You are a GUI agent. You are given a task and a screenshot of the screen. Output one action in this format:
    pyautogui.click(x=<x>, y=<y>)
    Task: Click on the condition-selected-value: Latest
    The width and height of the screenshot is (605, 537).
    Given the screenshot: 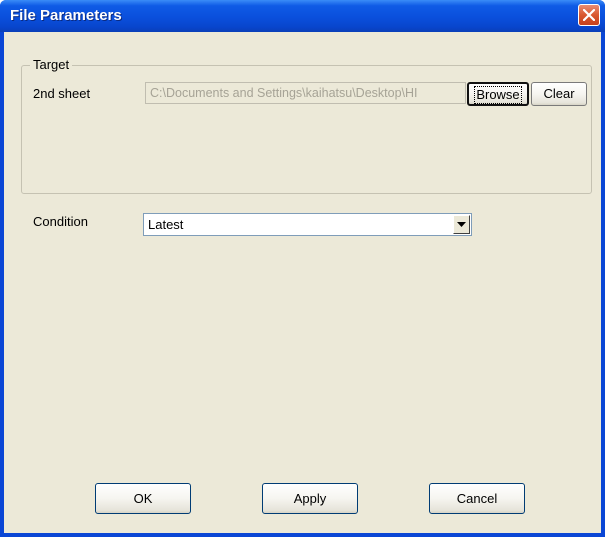 What is the action you would take?
    pyautogui.click(x=166, y=224)
    